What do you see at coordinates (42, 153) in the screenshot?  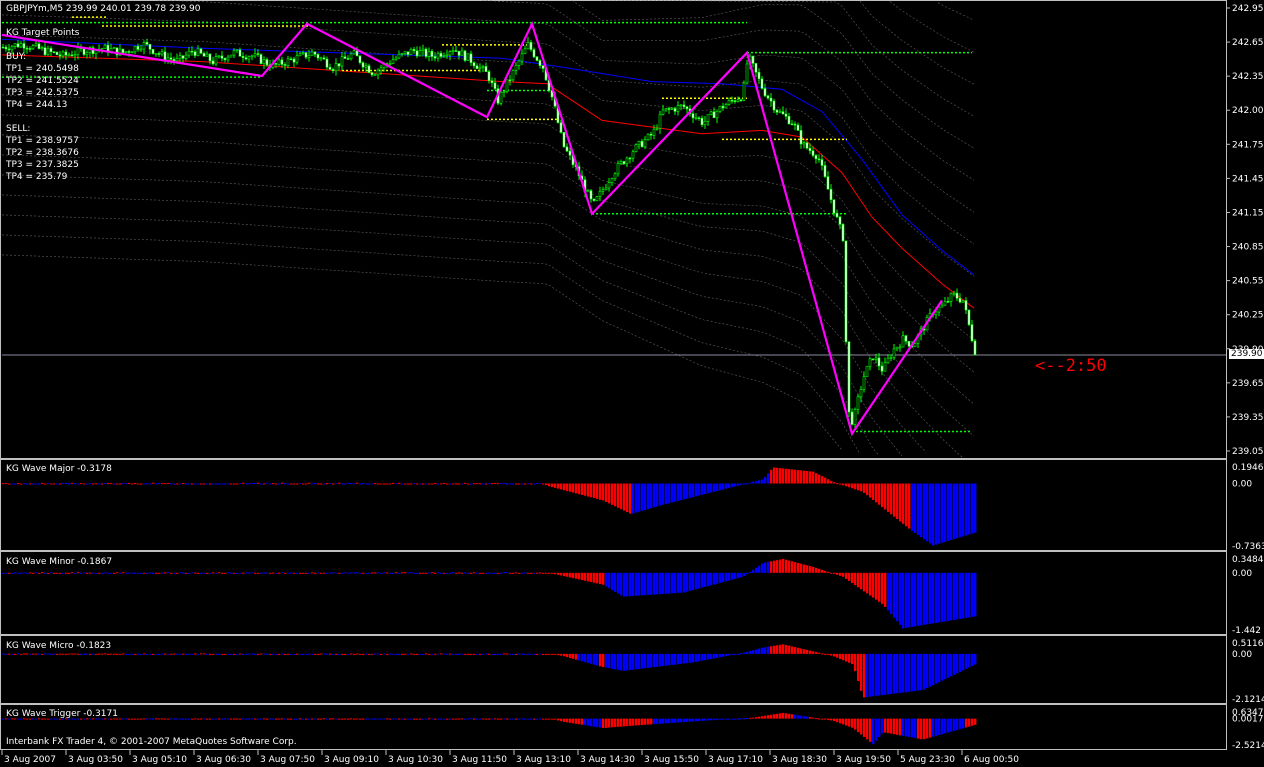 I see `sell-tp2: TP2 = 238.3676` at bounding box center [42, 153].